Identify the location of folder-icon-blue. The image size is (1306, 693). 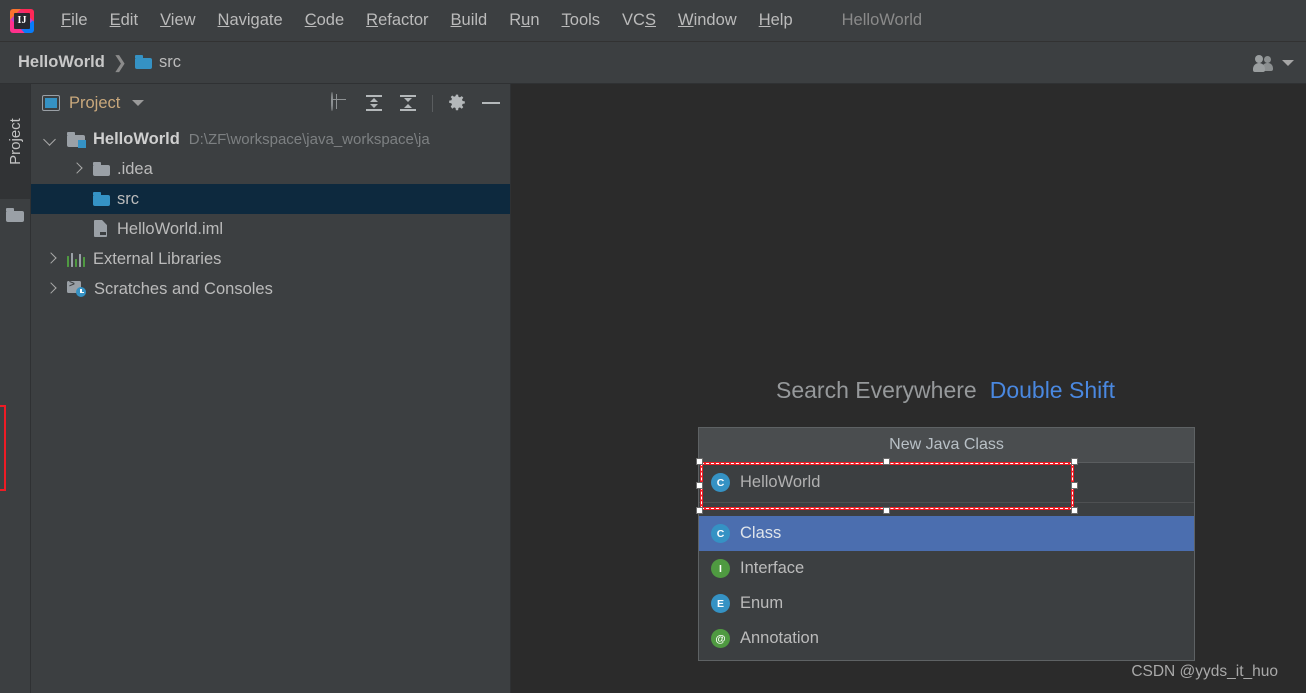
(101, 198).